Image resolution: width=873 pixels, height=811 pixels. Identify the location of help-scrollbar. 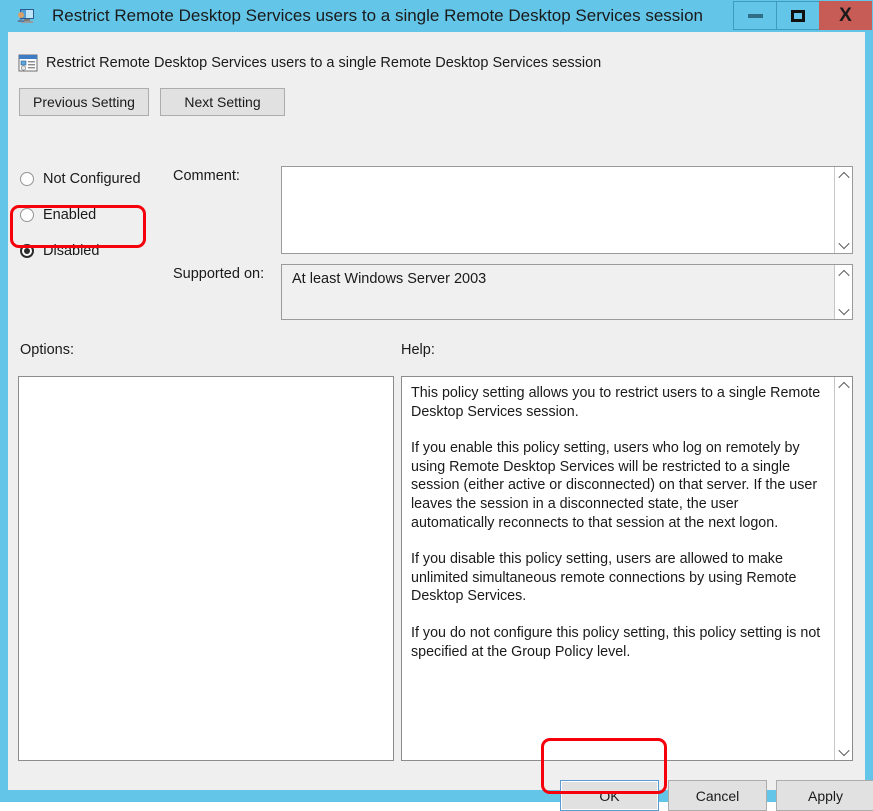
(843, 568).